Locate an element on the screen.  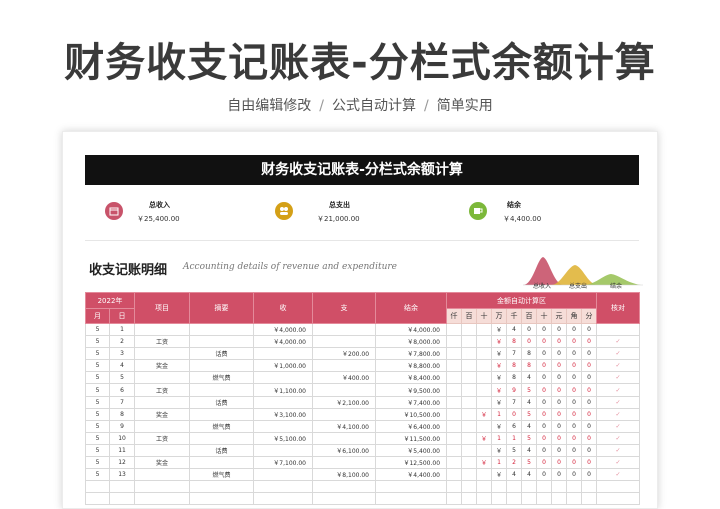
subtitle-item: 简单实用 is located at coordinates (464, 106).